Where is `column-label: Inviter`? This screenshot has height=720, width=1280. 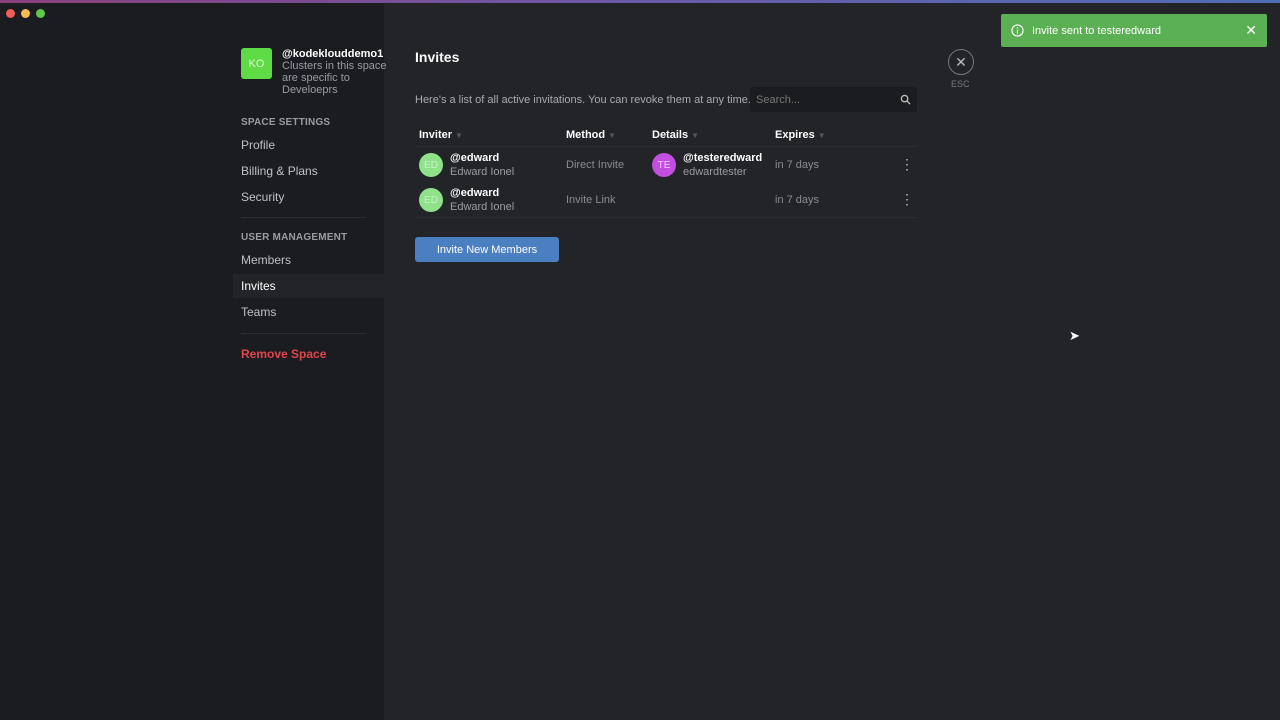 column-label: Inviter is located at coordinates (436, 135).